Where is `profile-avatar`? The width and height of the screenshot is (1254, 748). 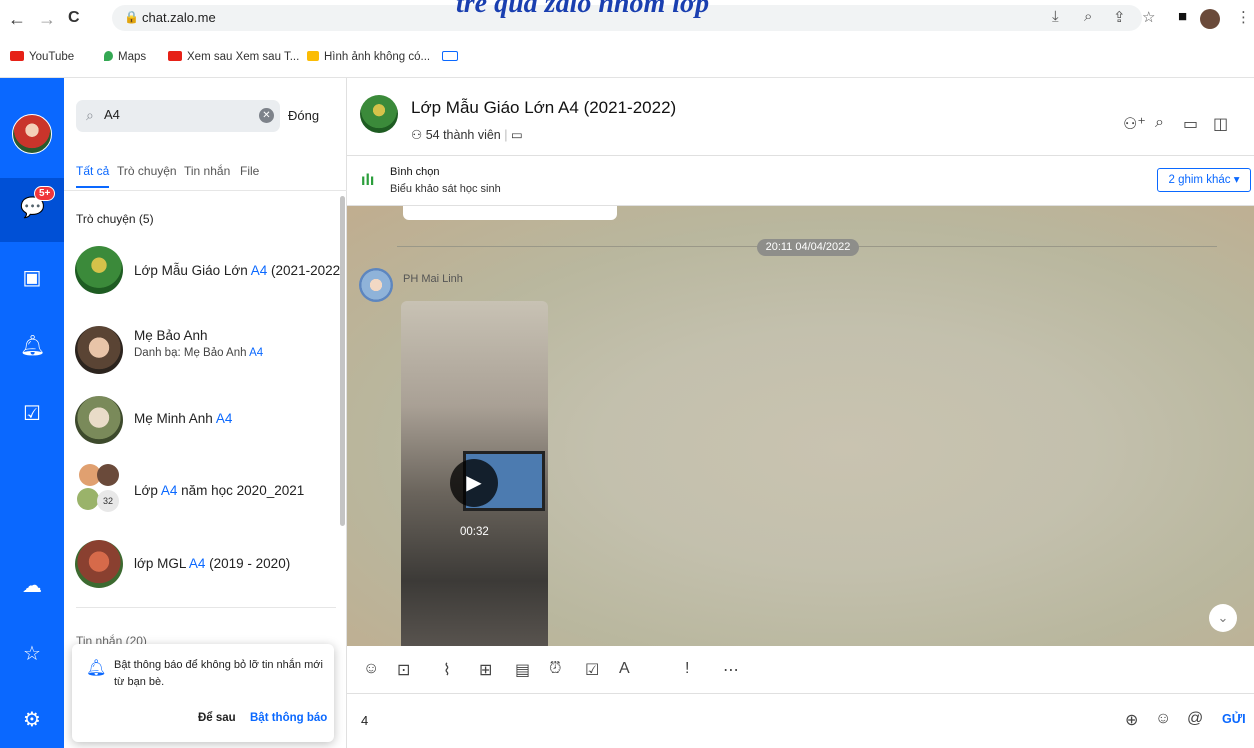
profile-avatar is located at coordinates (1210, 19).